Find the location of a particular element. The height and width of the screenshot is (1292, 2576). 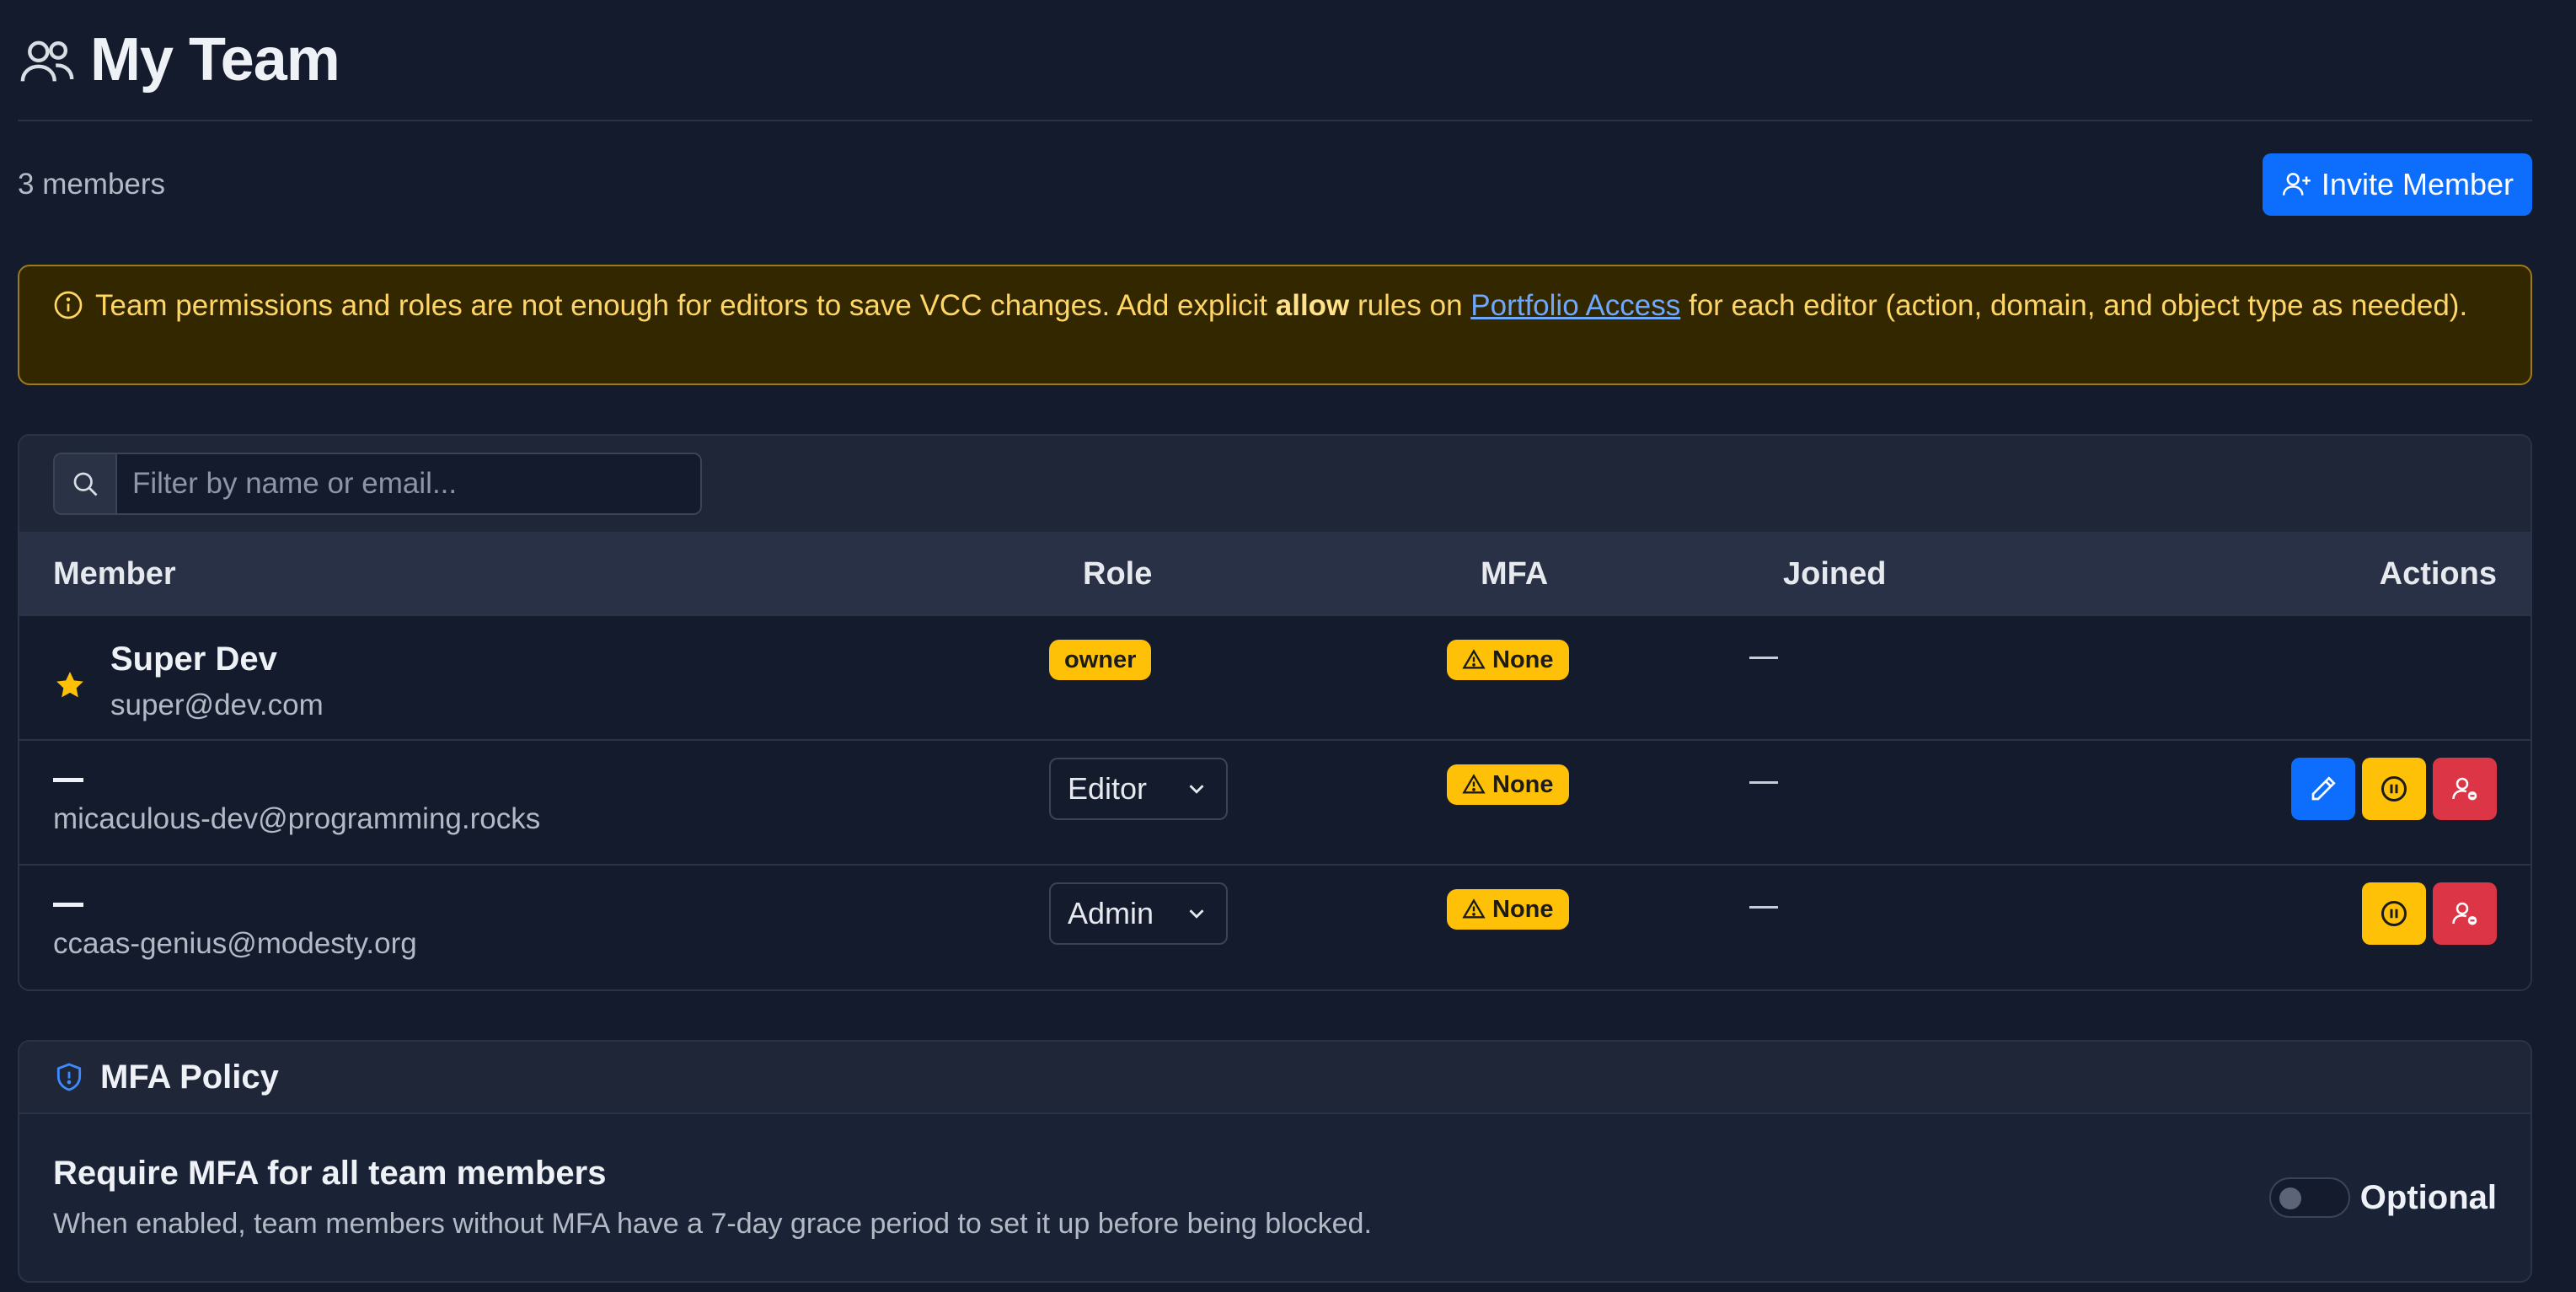

member-email: ccaas-genius@modesty.org is located at coordinates (235, 943).